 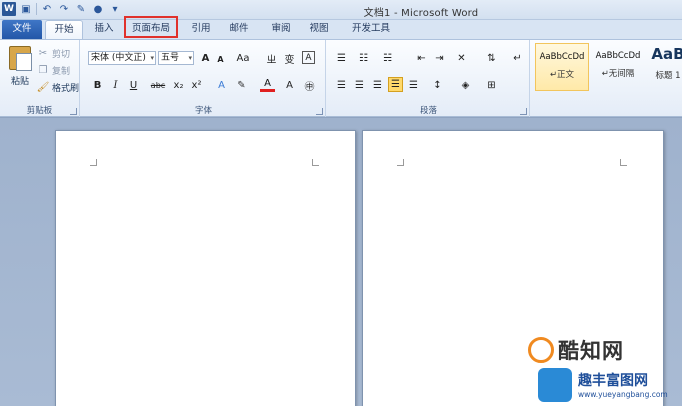 I want to click on paste-icon, so click(x=20, y=58).